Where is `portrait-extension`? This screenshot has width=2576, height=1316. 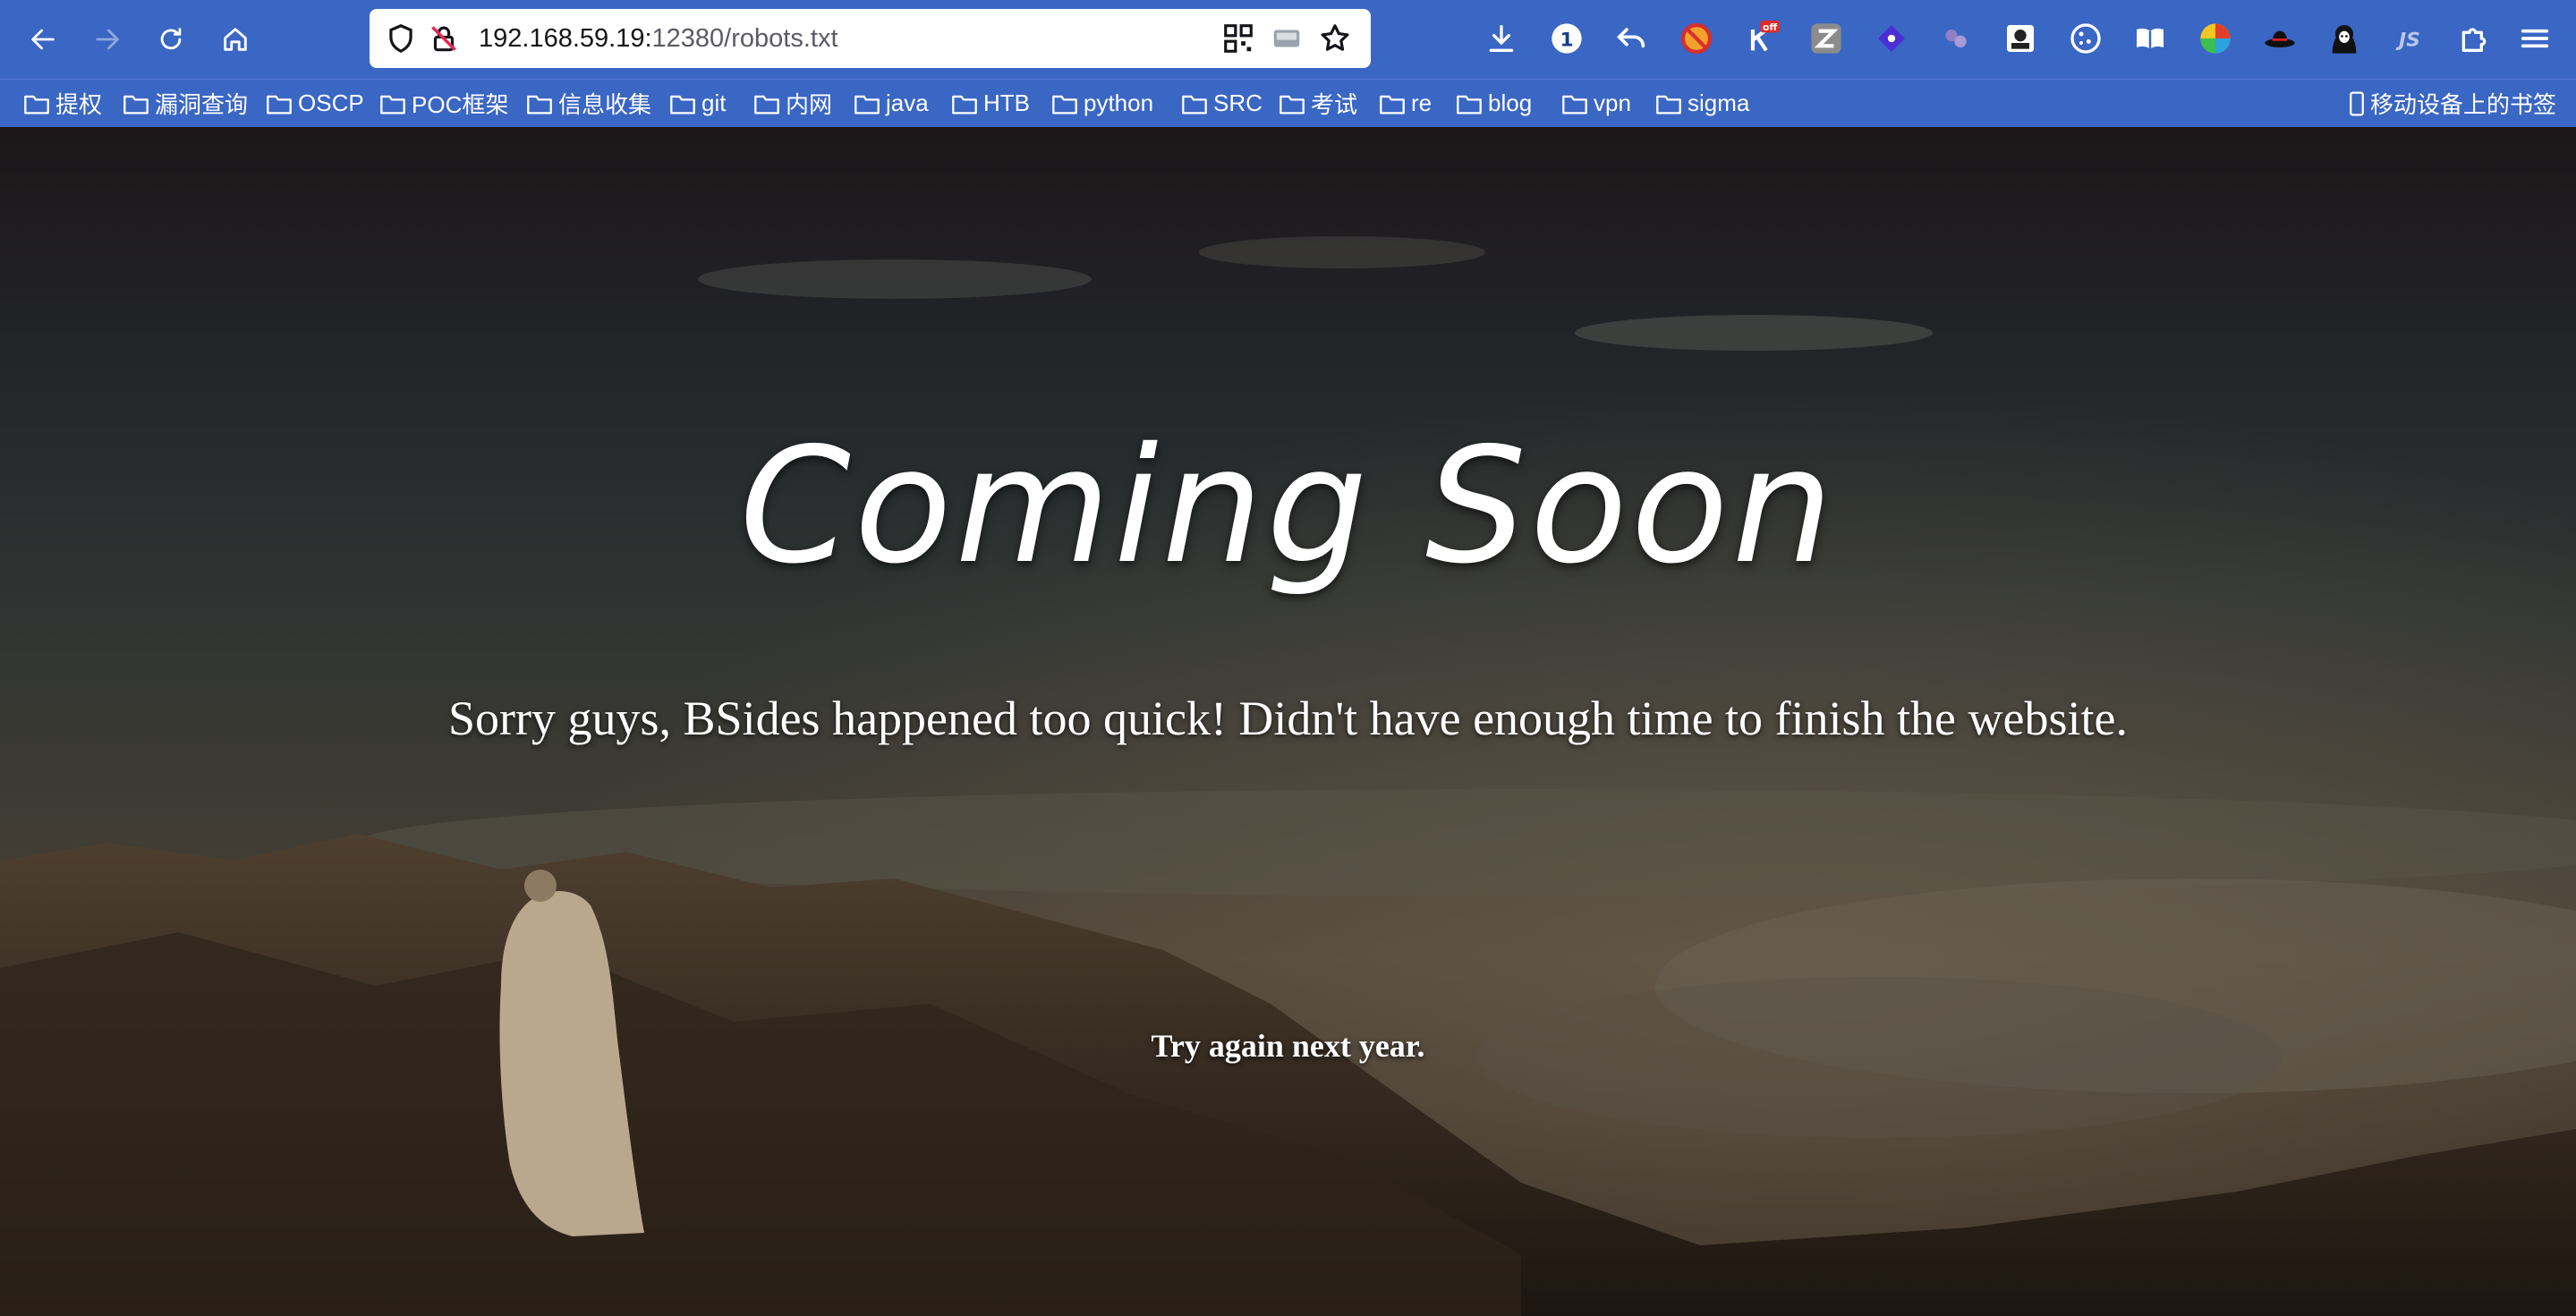 portrait-extension is located at coordinates (2020, 38).